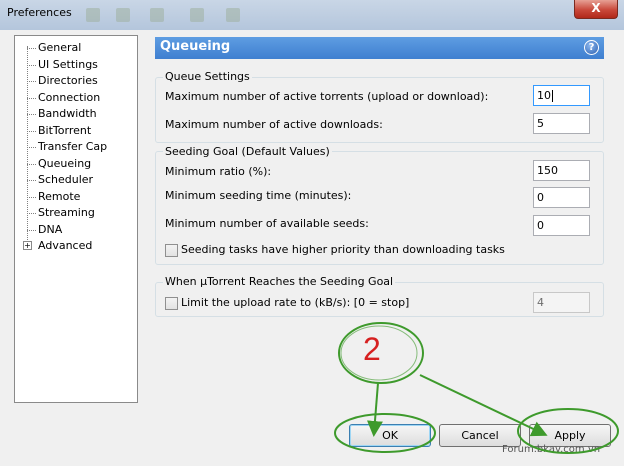 The width and height of the screenshot is (624, 466). I want to click on annotation-arrow-ok, so click(374, 409).